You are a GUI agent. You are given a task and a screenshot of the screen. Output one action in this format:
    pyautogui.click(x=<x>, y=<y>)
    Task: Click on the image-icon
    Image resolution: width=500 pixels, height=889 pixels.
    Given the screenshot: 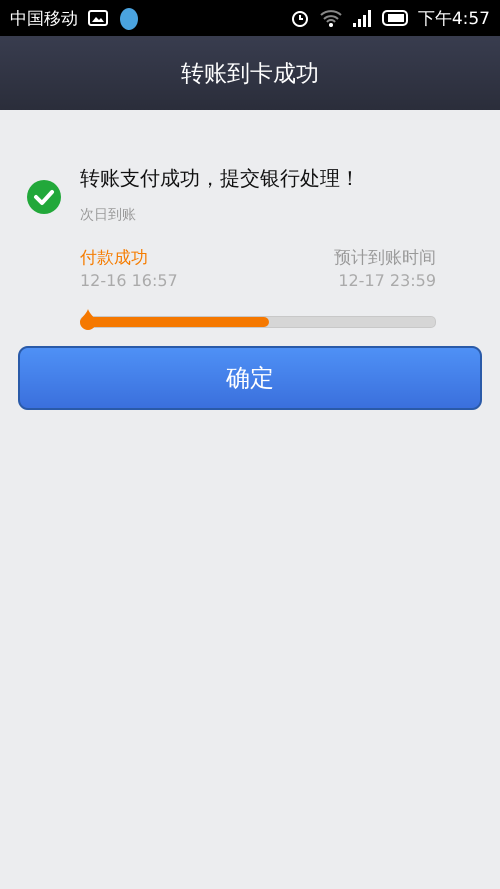 What is the action you would take?
    pyautogui.click(x=98, y=18)
    